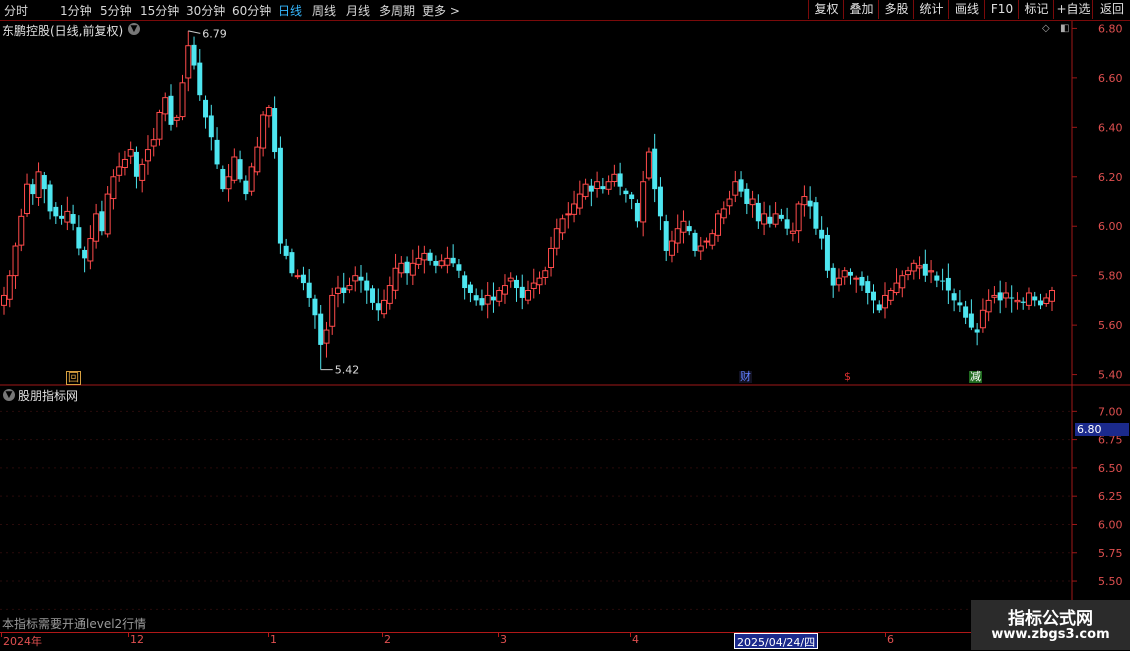  What do you see at coordinates (966, 9) in the screenshot?
I see `tool-button-4: 画线` at bounding box center [966, 9].